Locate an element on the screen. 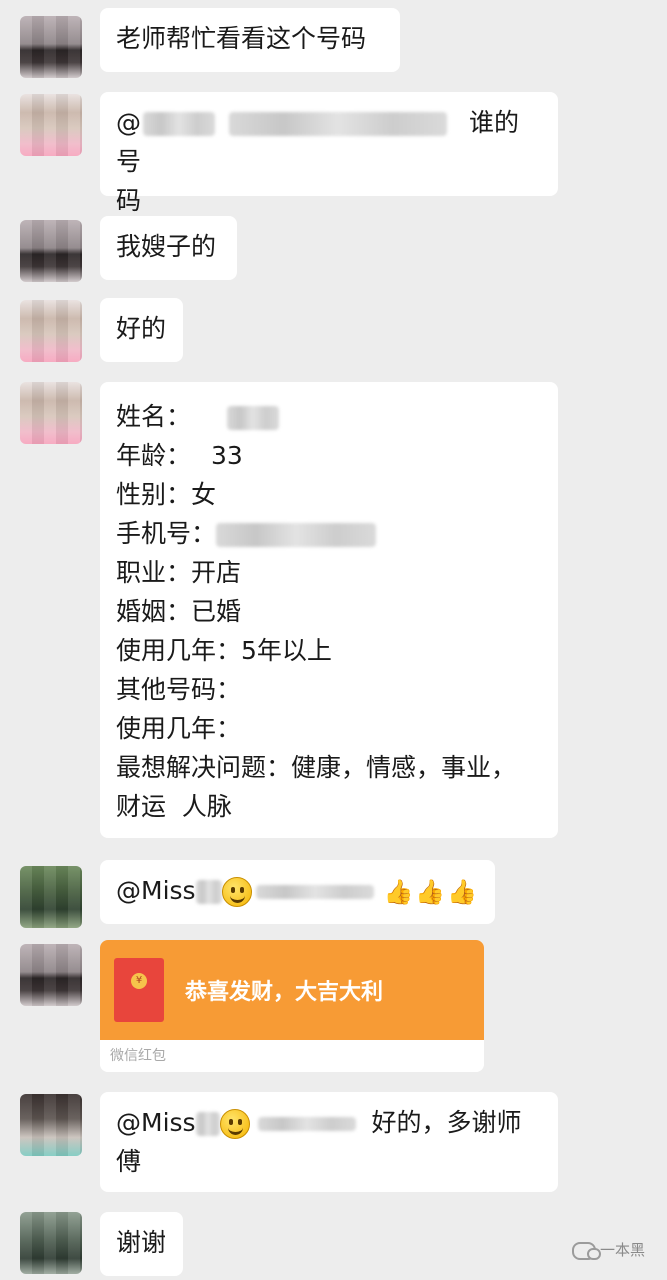 This screenshot has width=667, height=1280. info-line: 其他号码： is located at coordinates (179, 689).